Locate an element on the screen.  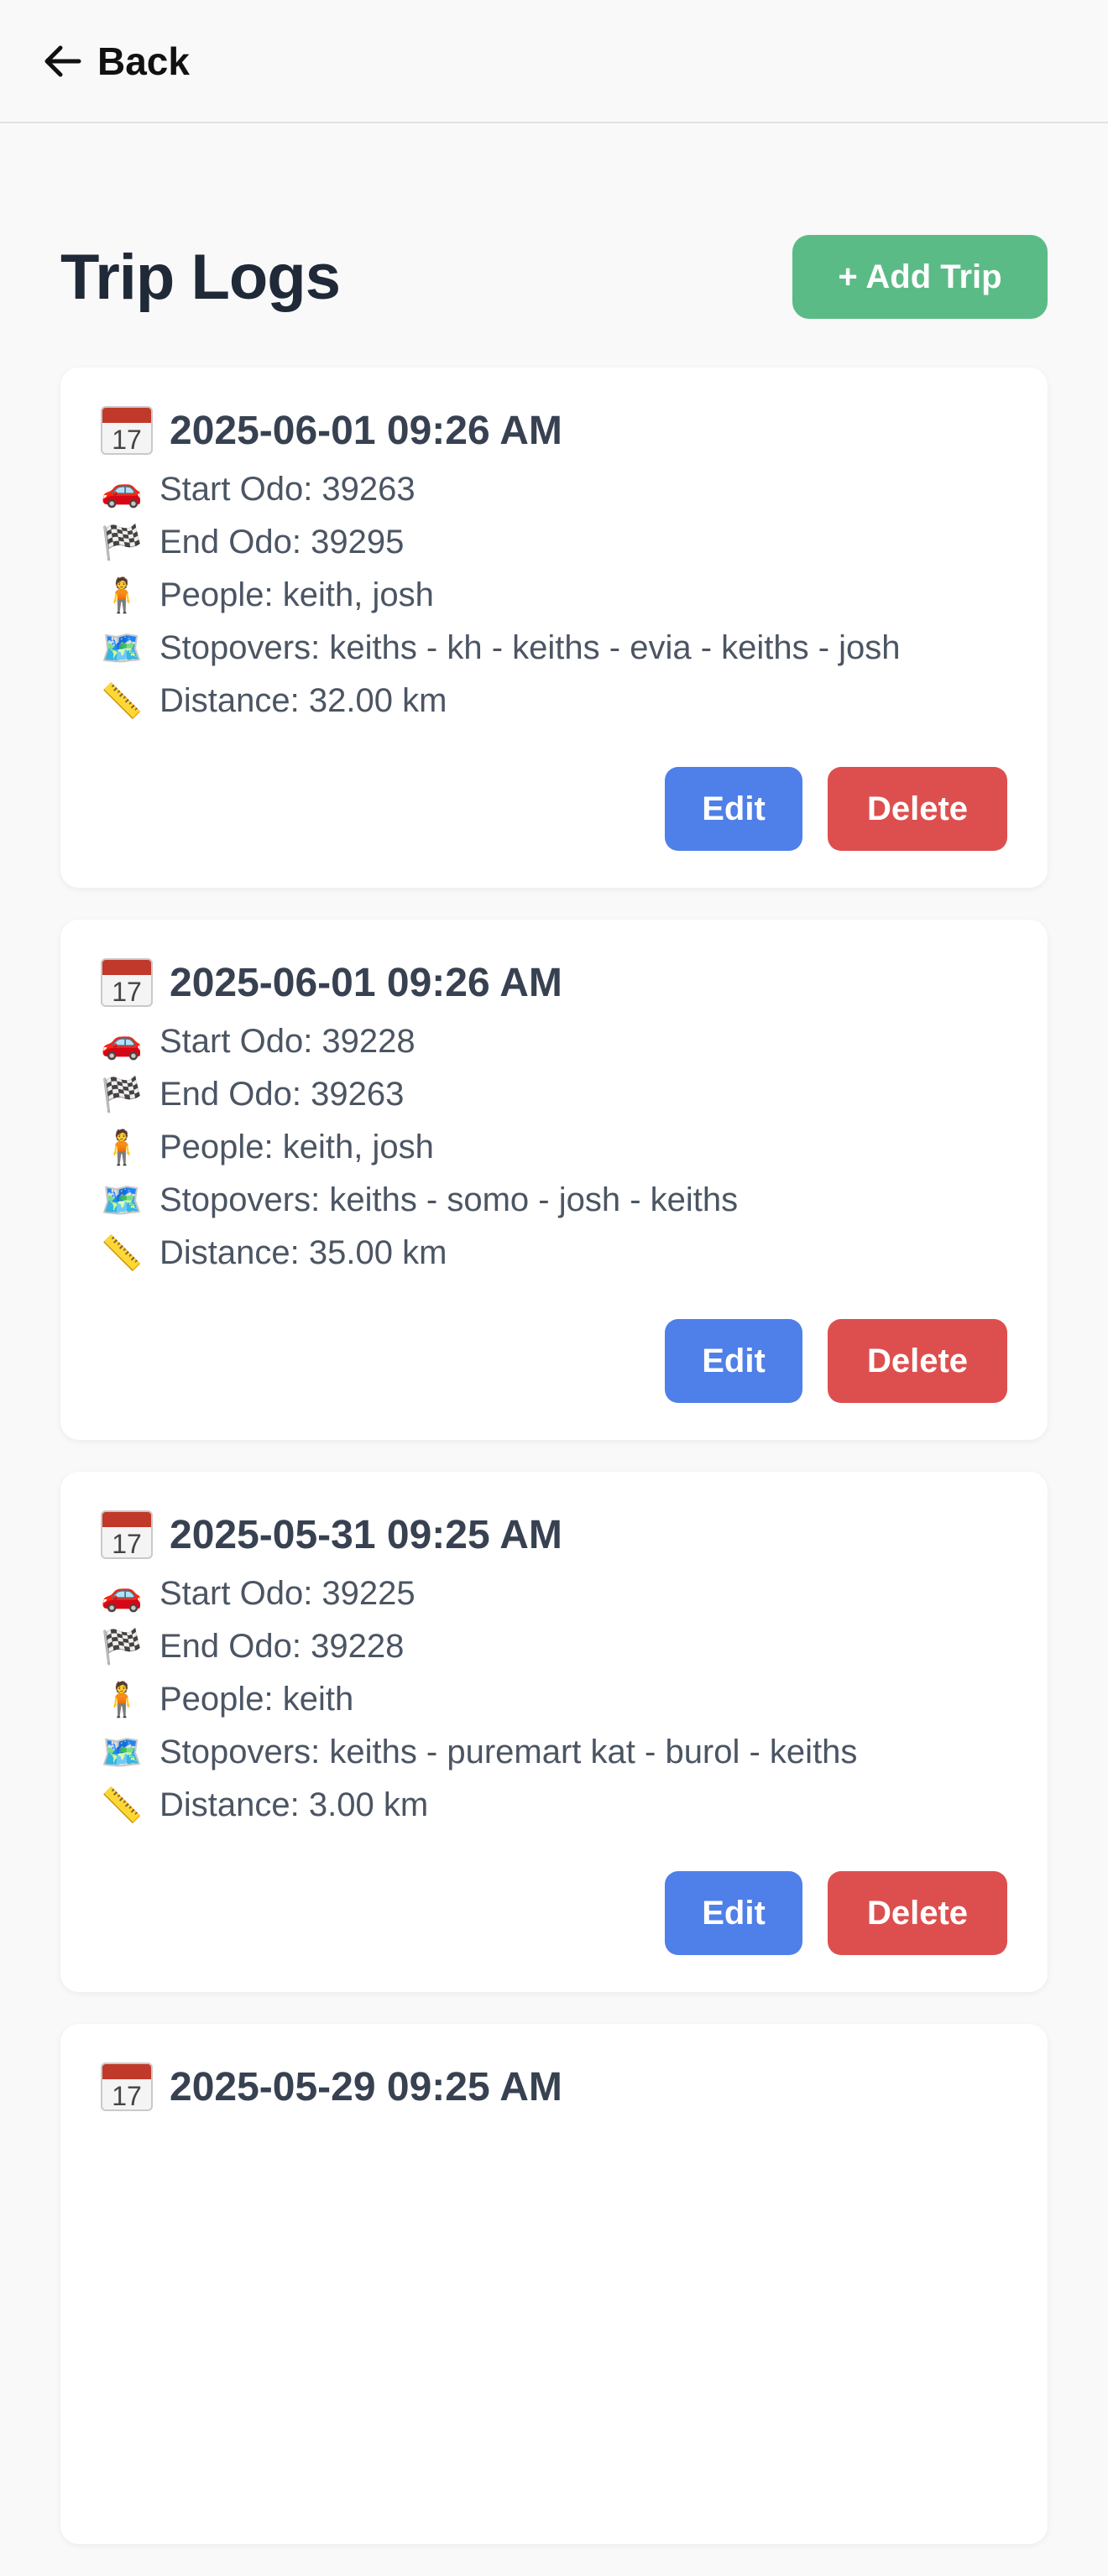
arrow-left-icon is located at coordinates (62, 61).